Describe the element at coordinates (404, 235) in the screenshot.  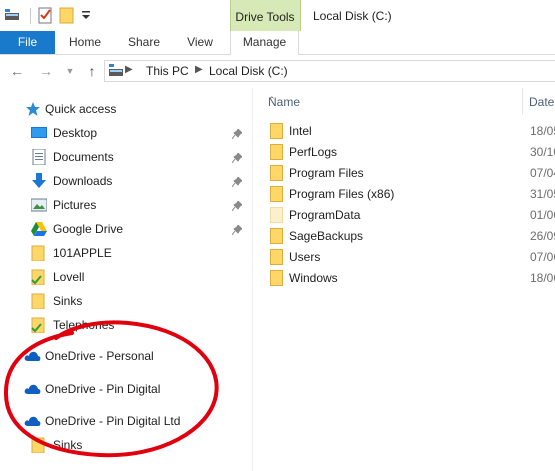
I see `file-row: SageBackups 26/09` at that location.